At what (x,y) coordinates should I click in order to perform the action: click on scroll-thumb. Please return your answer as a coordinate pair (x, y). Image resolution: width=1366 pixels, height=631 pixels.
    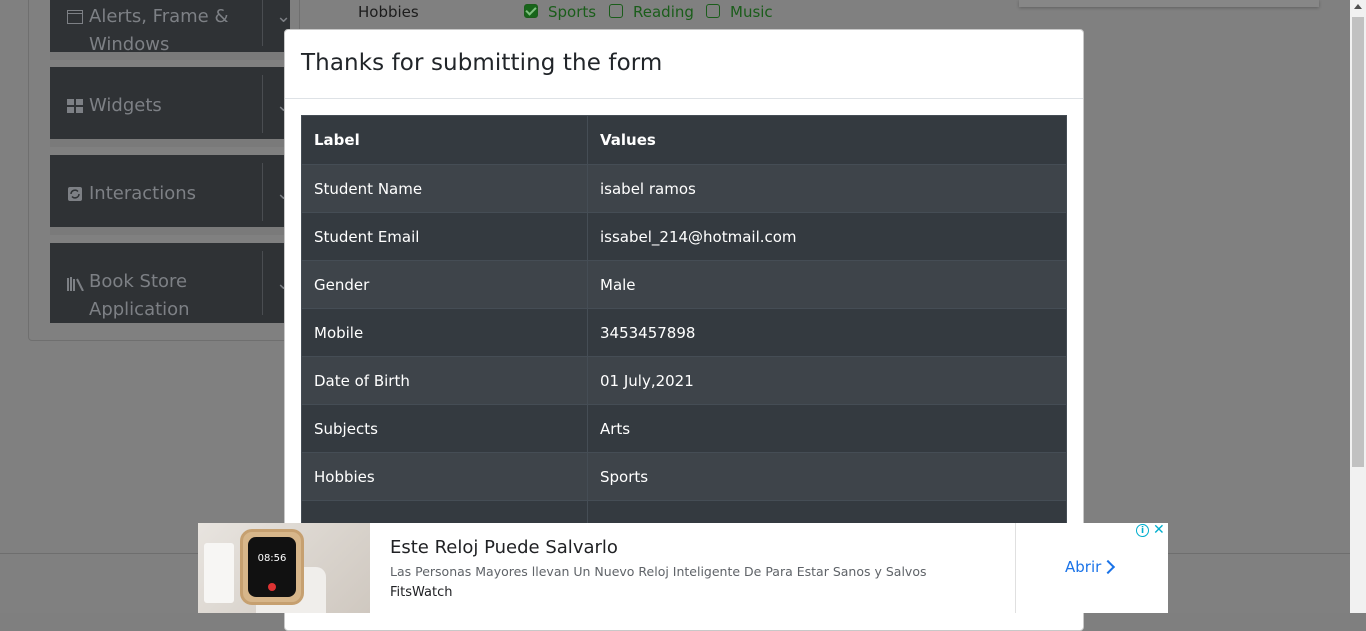
    Looking at the image, I should click on (1358, 242).